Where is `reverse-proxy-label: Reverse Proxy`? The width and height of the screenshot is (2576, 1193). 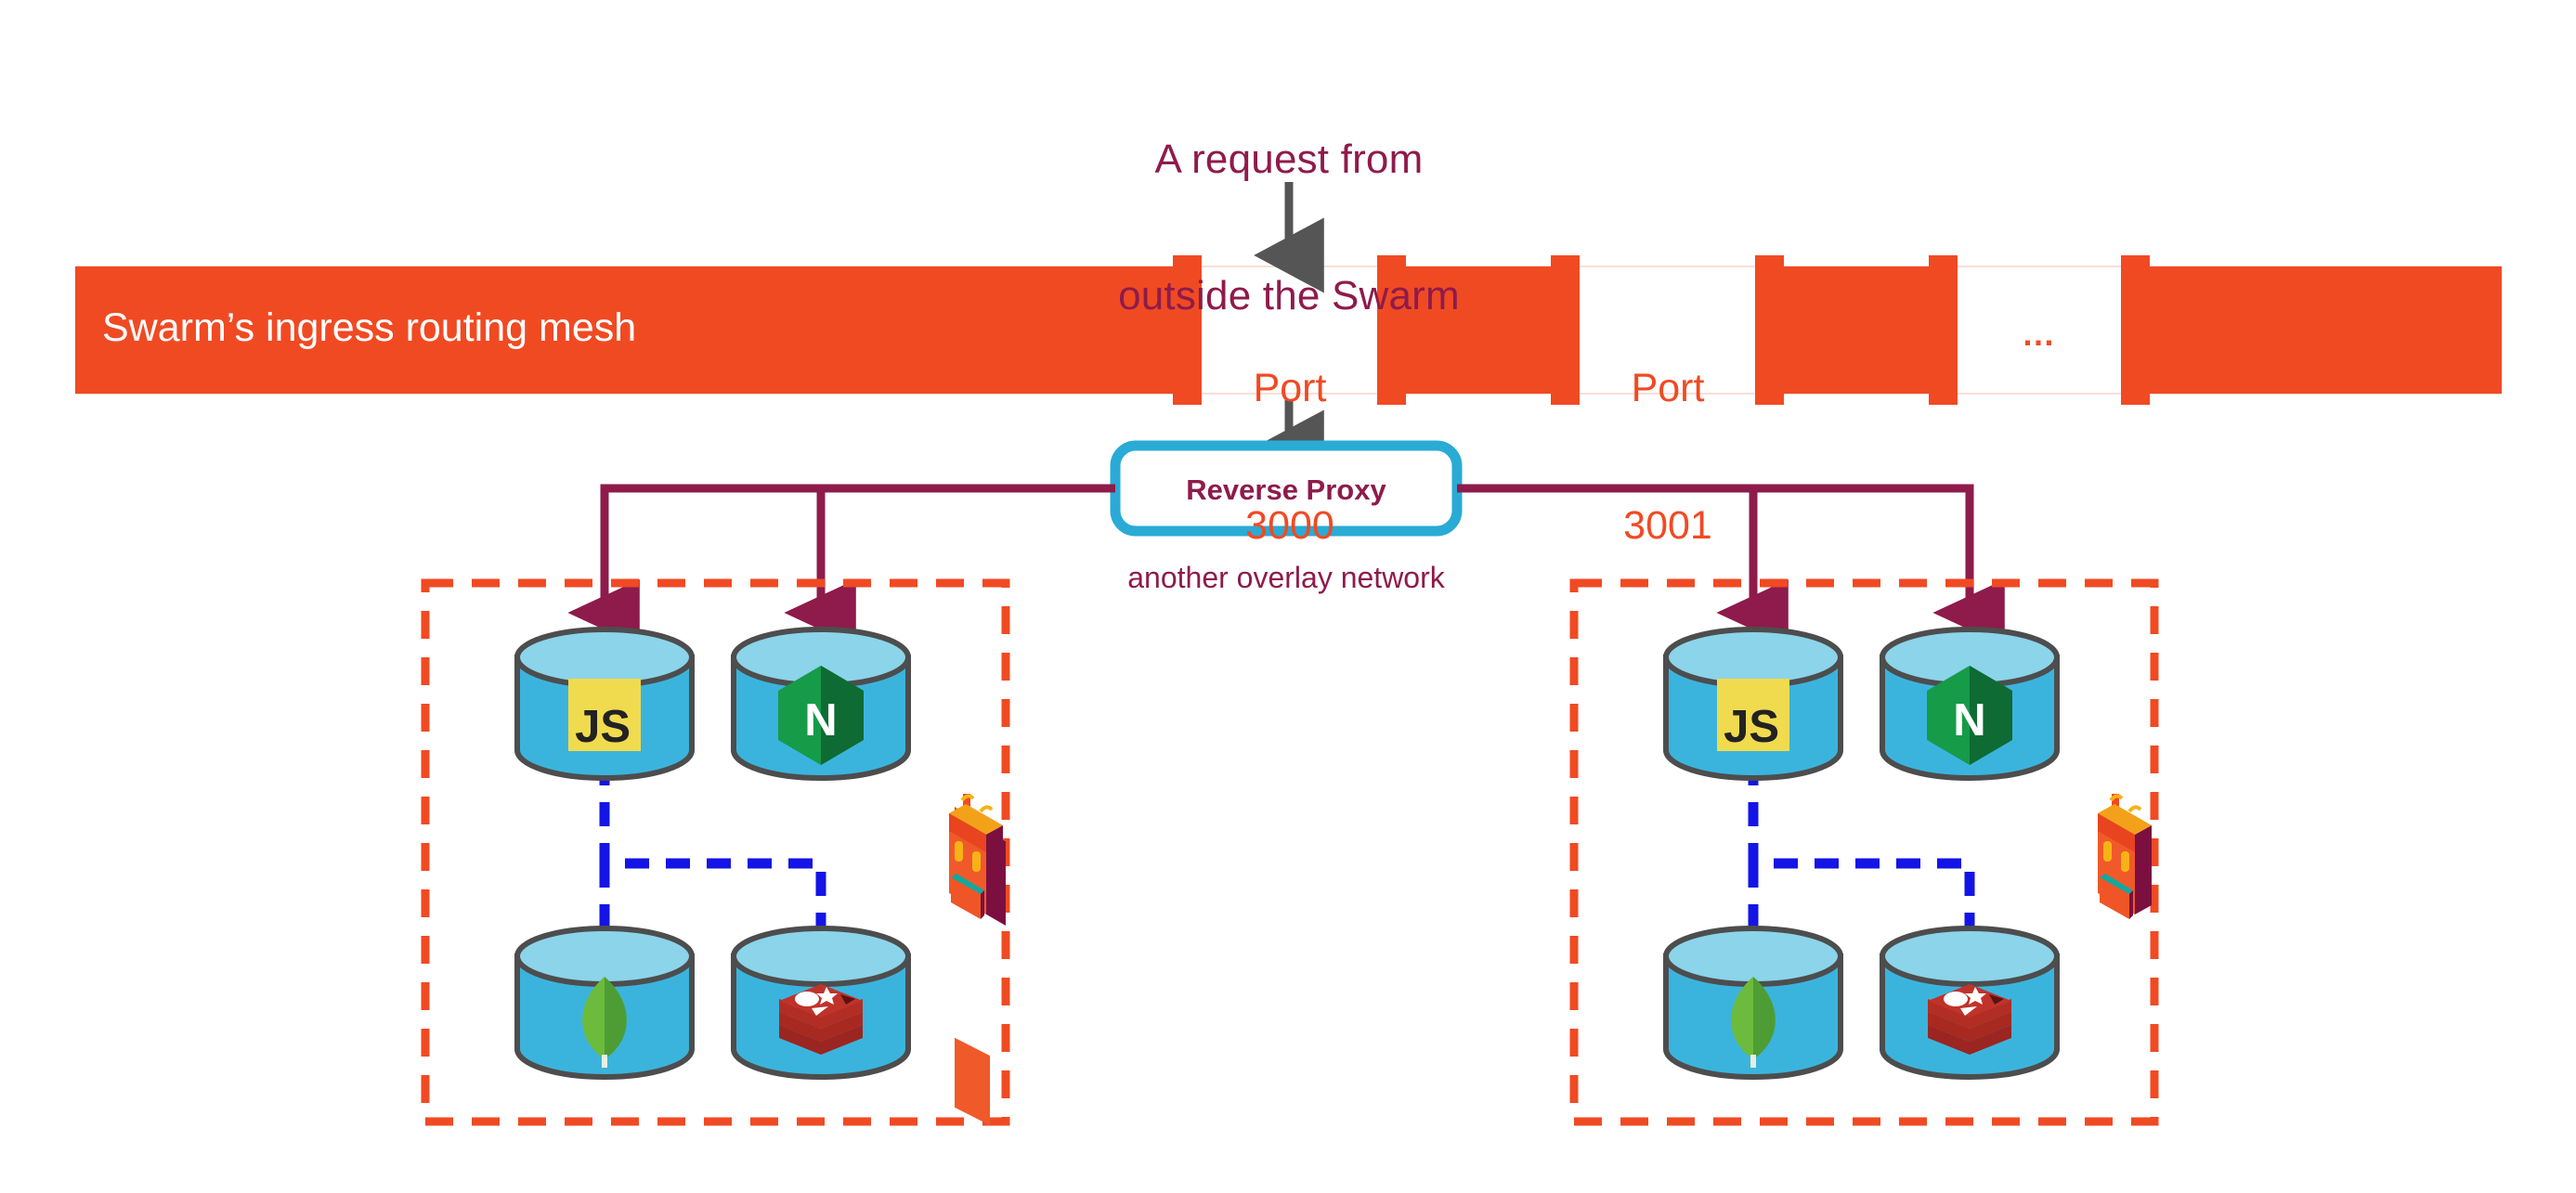
reverse-proxy-label: Reverse Proxy is located at coordinates (1286, 490).